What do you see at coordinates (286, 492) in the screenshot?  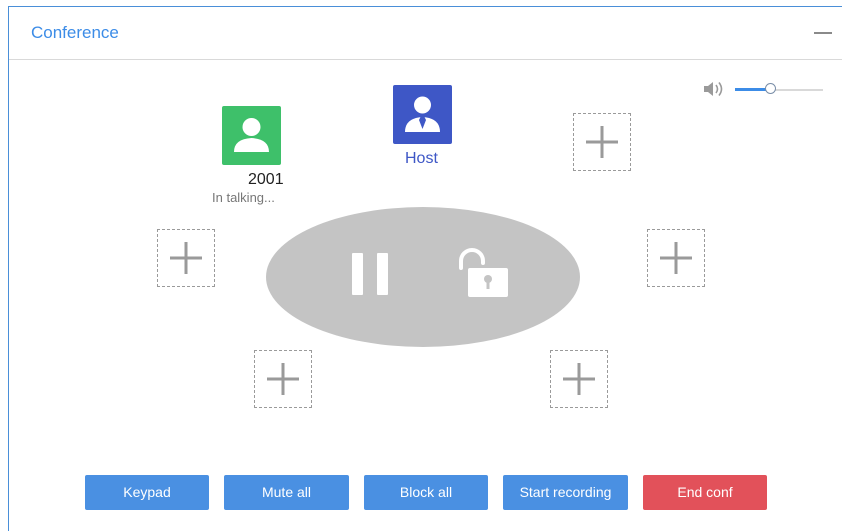 I see `mute-all-button: Mute all` at bounding box center [286, 492].